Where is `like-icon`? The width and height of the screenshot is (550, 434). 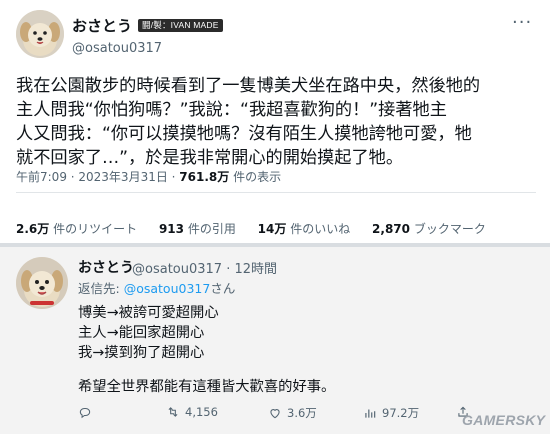 like-icon is located at coordinates (275, 414).